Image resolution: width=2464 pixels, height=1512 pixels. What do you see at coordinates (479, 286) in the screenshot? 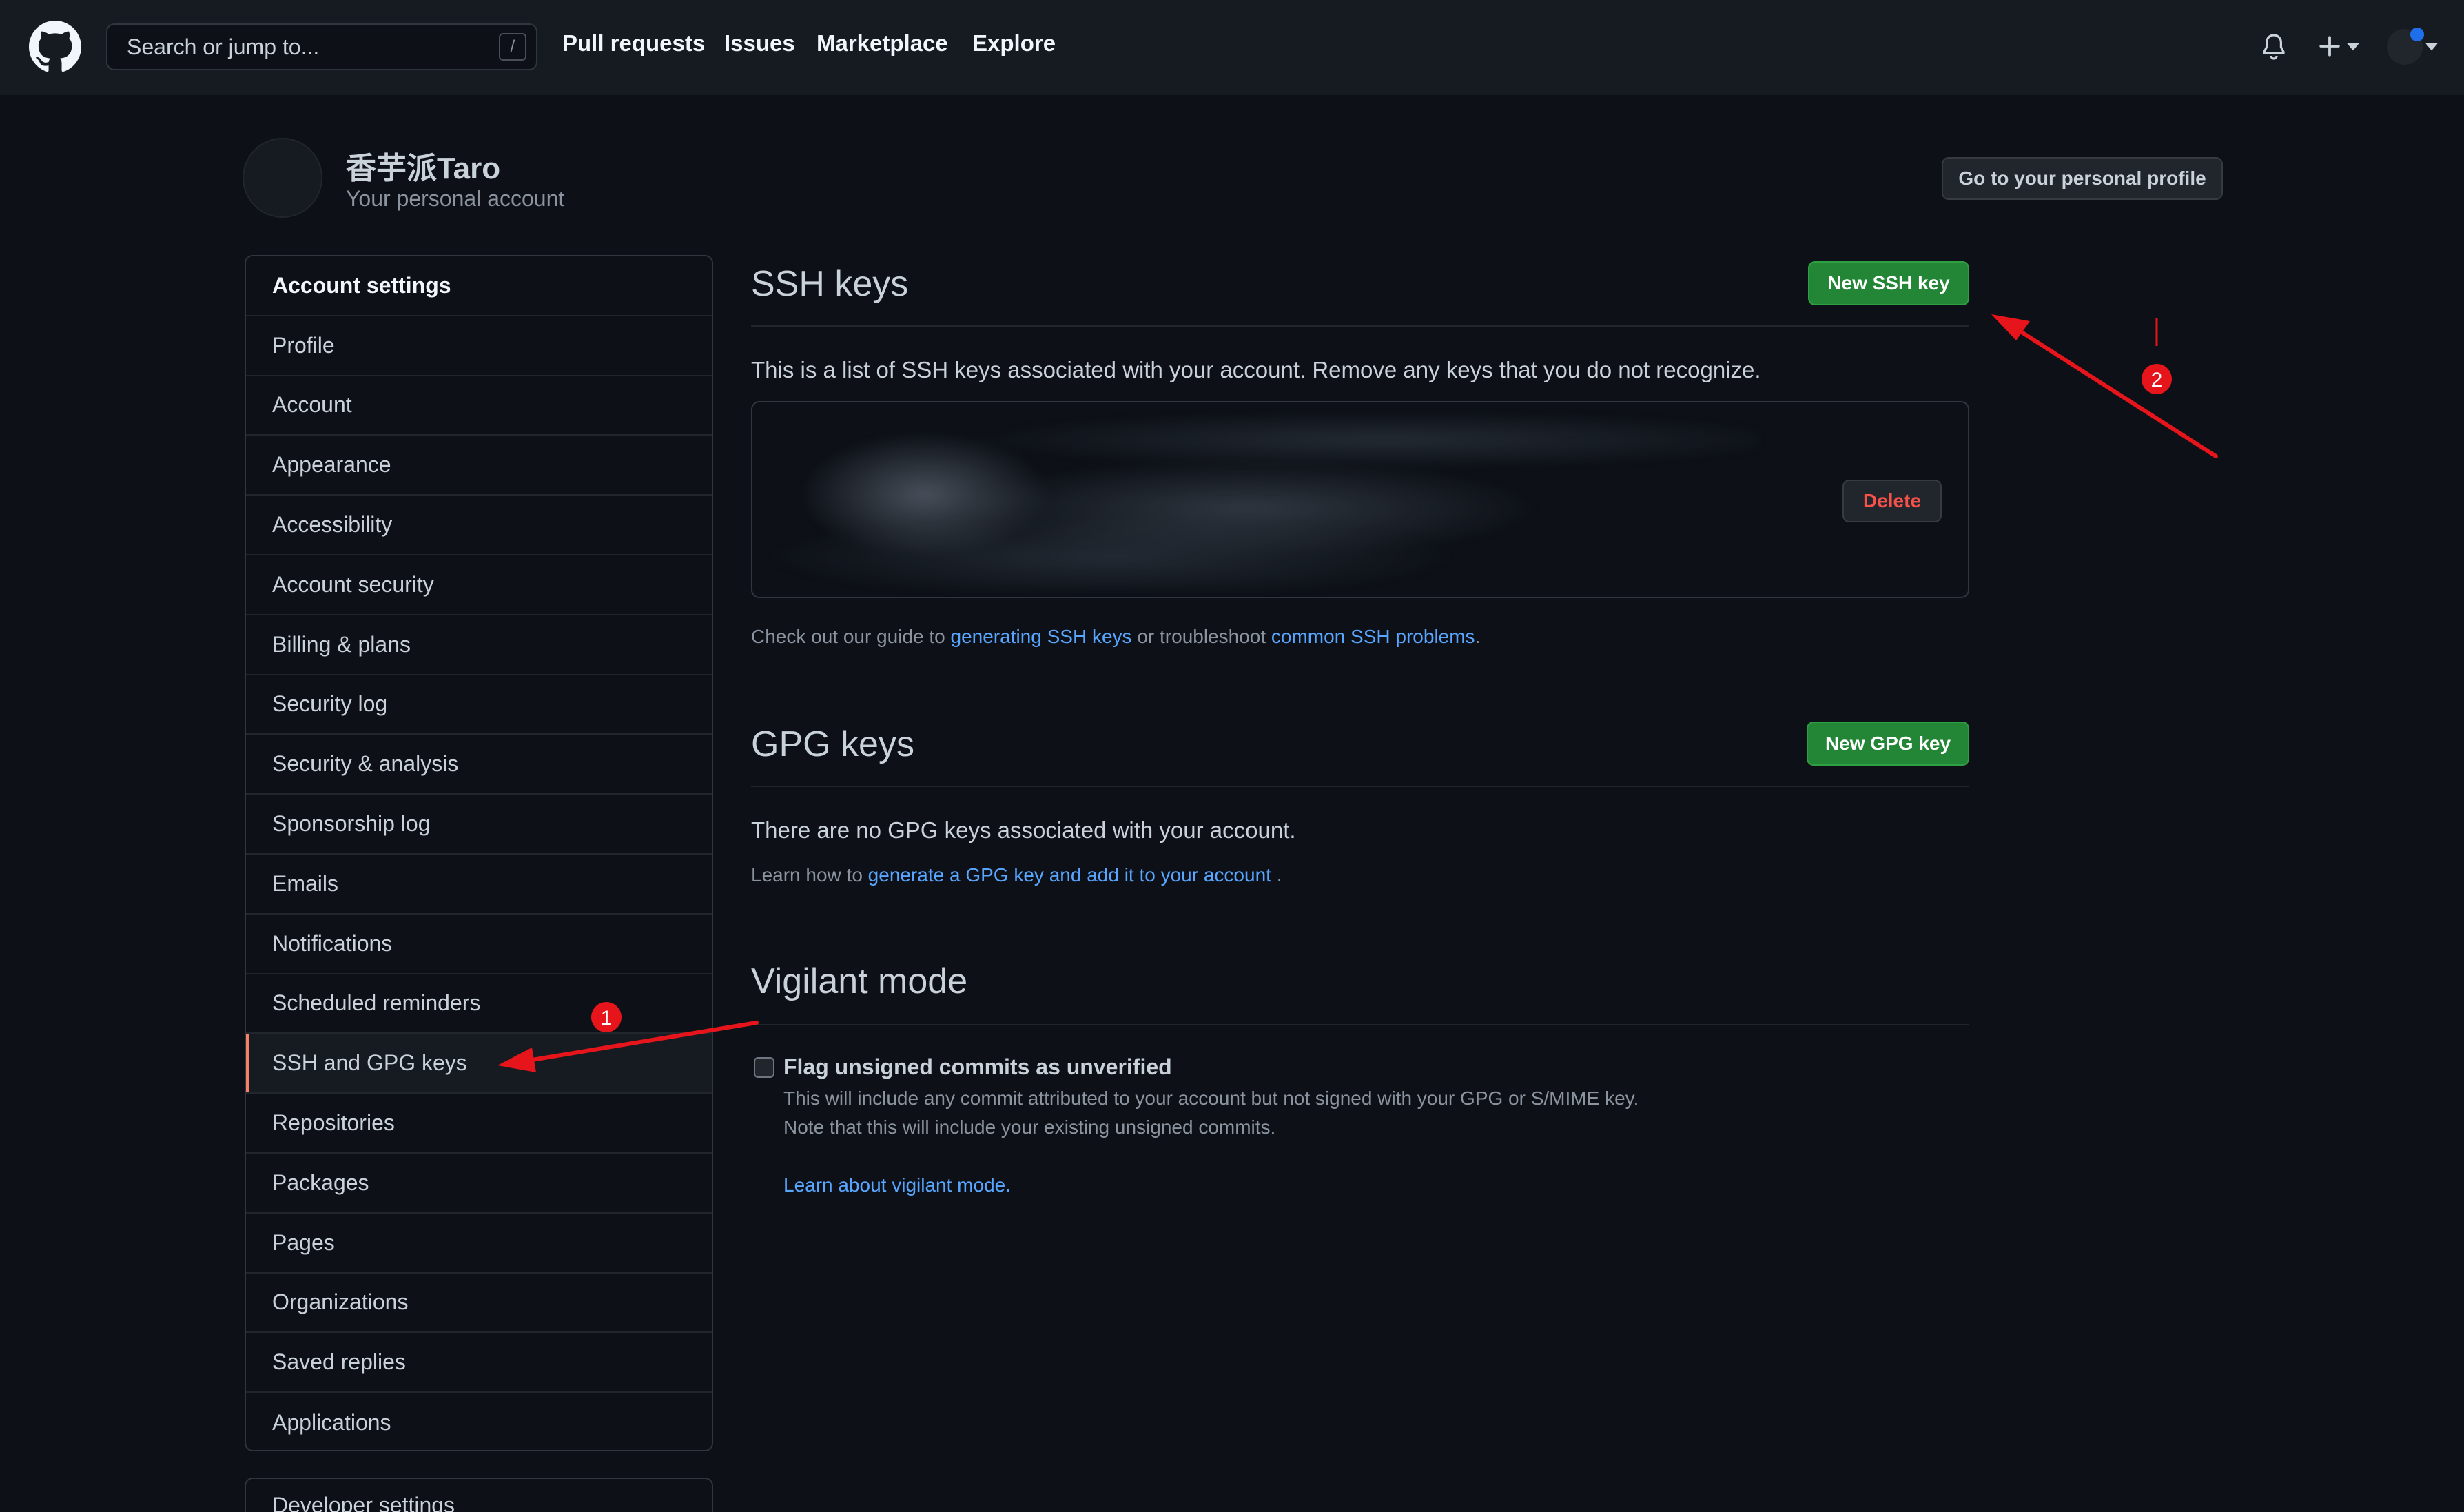
I see `sidebar-heading: Account settings` at bounding box center [479, 286].